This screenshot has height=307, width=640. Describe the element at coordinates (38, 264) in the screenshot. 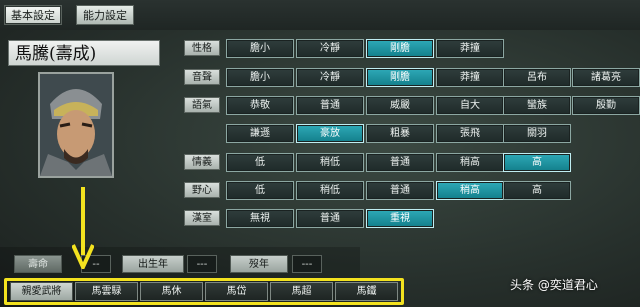

I see `lifespan-label: 壽命` at that location.